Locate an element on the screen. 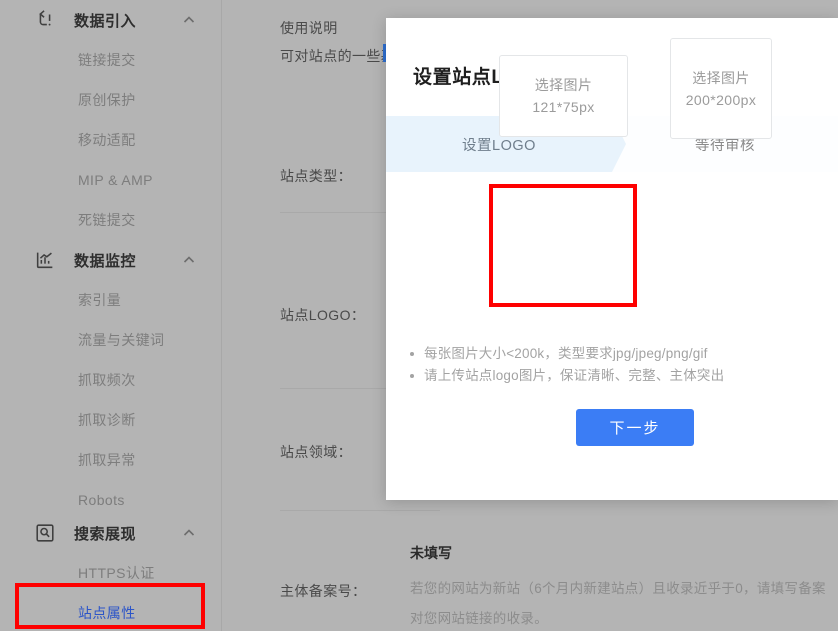  sidebar-item-crawl-error: 抓取异常 is located at coordinates (111, 460).